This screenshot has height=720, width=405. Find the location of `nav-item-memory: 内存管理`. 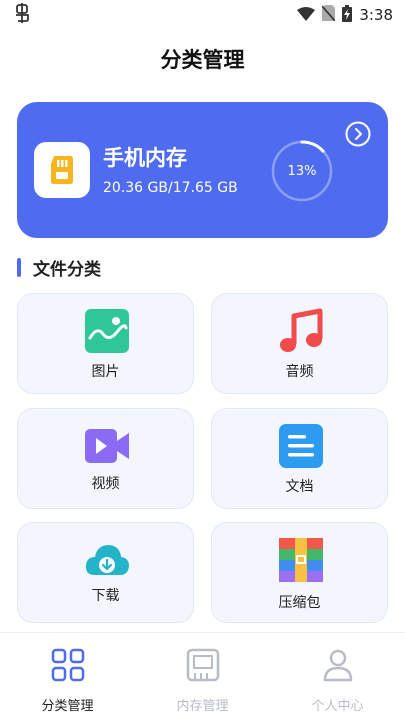

nav-item-memory: 内存管理 is located at coordinates (202, 676).